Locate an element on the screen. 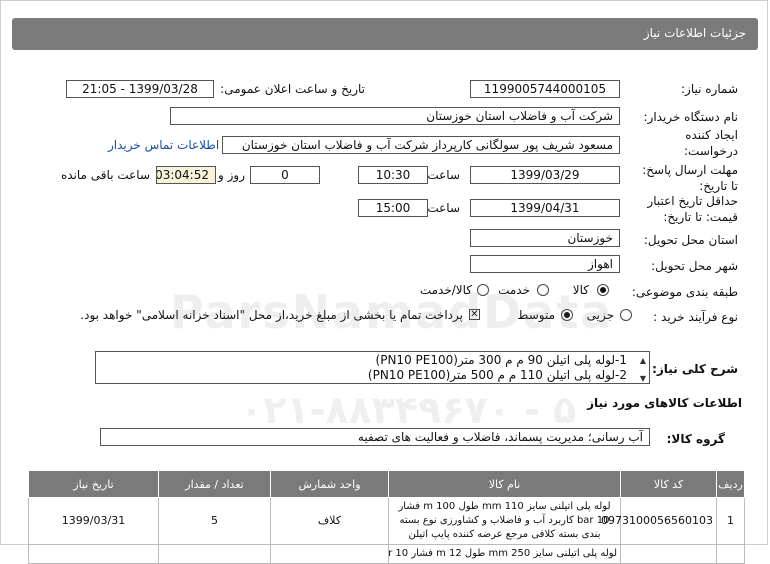  col-header-row-number: ردیف is located at coordinates (730, 484).